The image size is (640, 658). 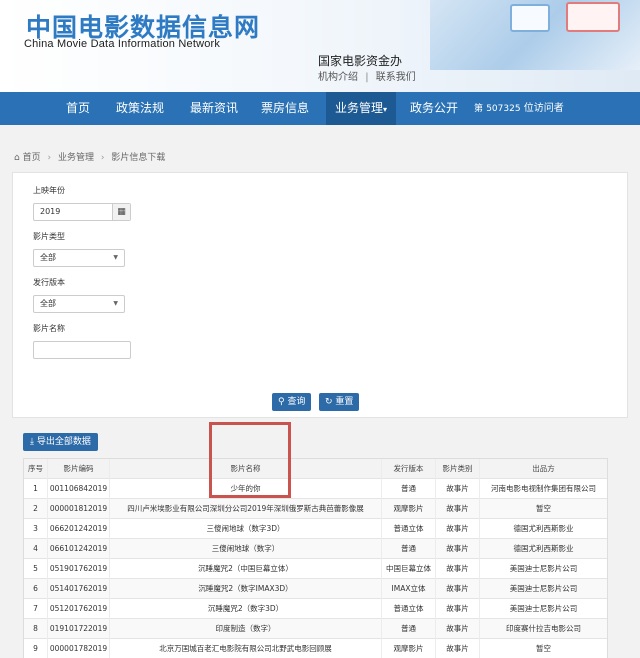 What do you see at coordinates (441, 108) in the screenshot?
I see `nav-item-gov: 政务公开` at bounding box center [441, 108].